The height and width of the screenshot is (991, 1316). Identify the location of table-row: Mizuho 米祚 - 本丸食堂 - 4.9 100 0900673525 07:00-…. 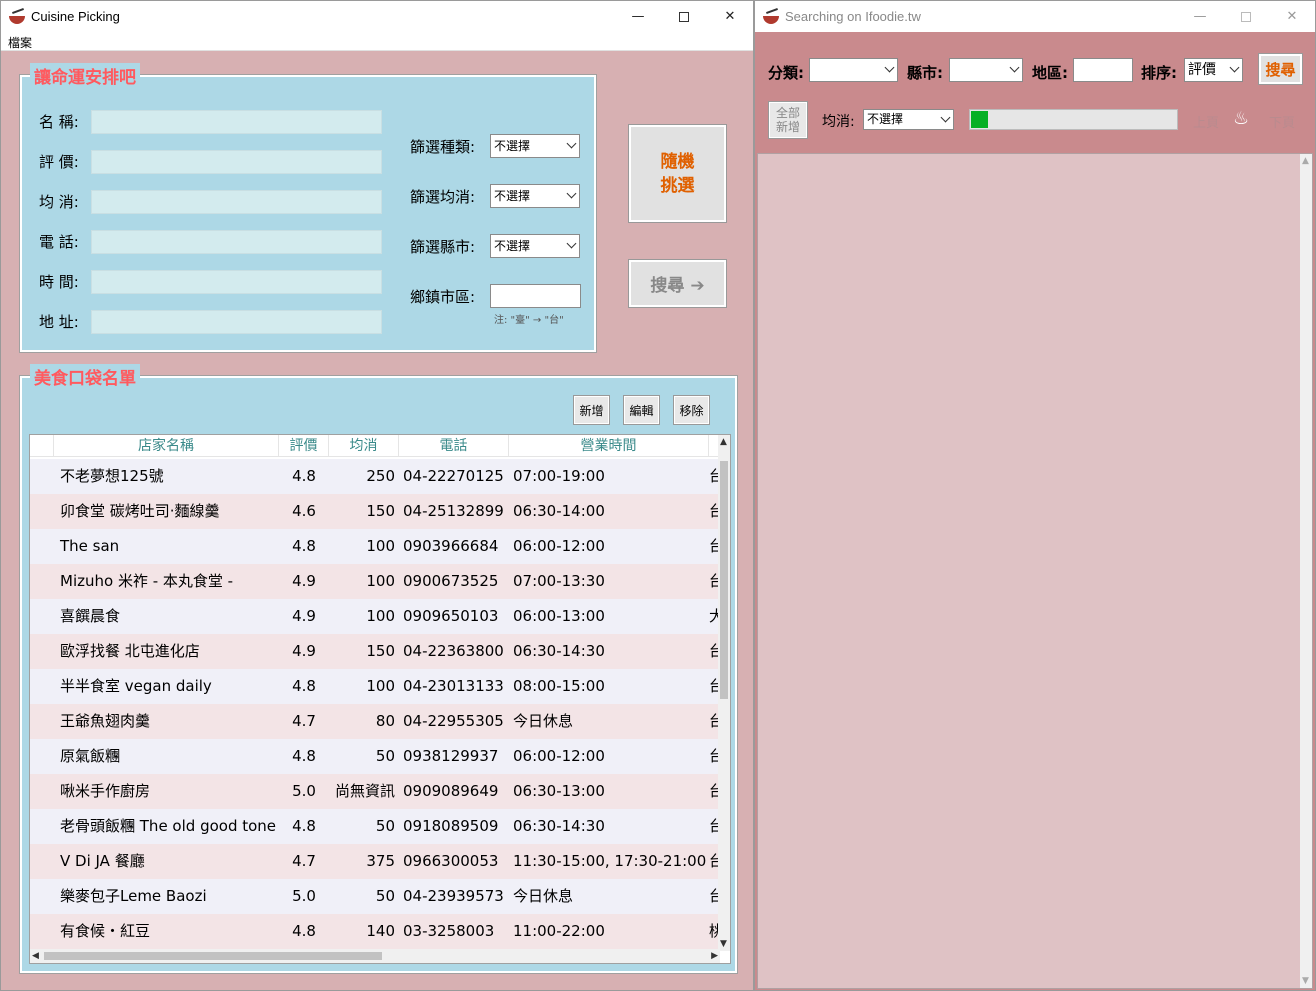
(375, 581).